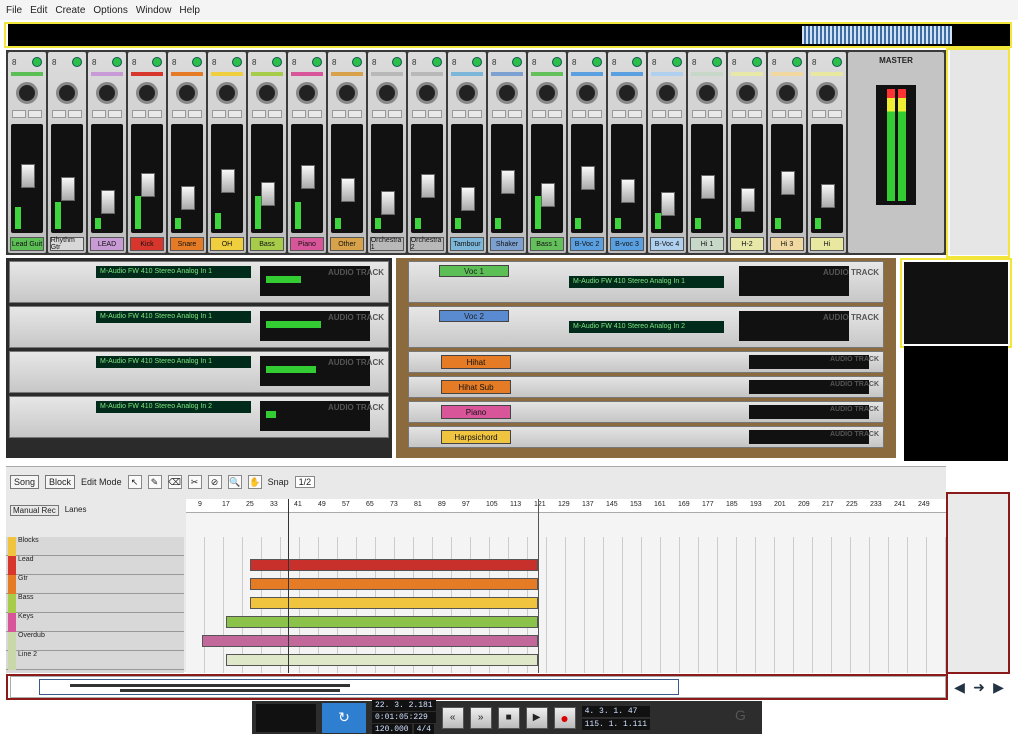 The image size is (1018, 734). Describe the element at coordinates (474, 316) in the screenshot. I see `track-name: Voc 2` at that location.